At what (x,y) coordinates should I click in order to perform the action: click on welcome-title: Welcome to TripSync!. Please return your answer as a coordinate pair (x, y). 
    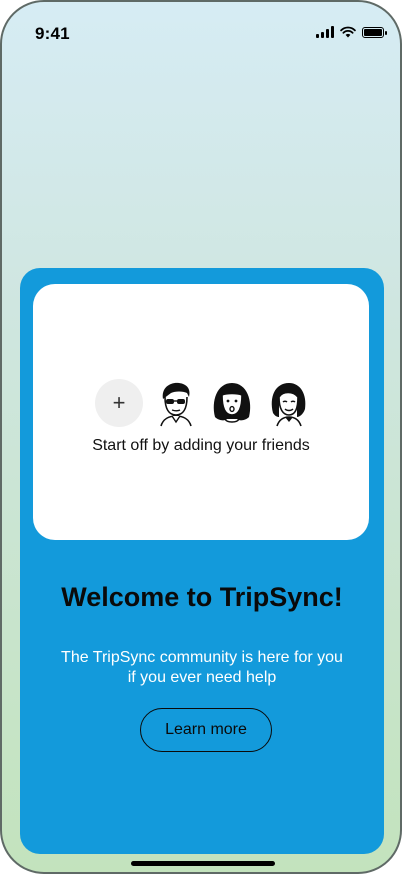
    Looking at the image, I should click on (202, 597).